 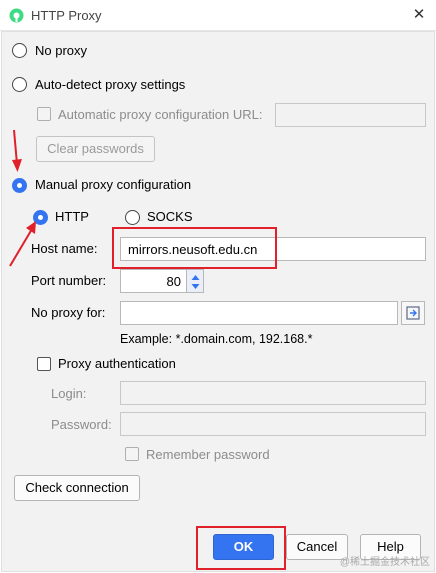 What do you see at coordinates (17, 150) in the screenshot?
I see `arrow-to-manual` at bounding box center [17, 150].